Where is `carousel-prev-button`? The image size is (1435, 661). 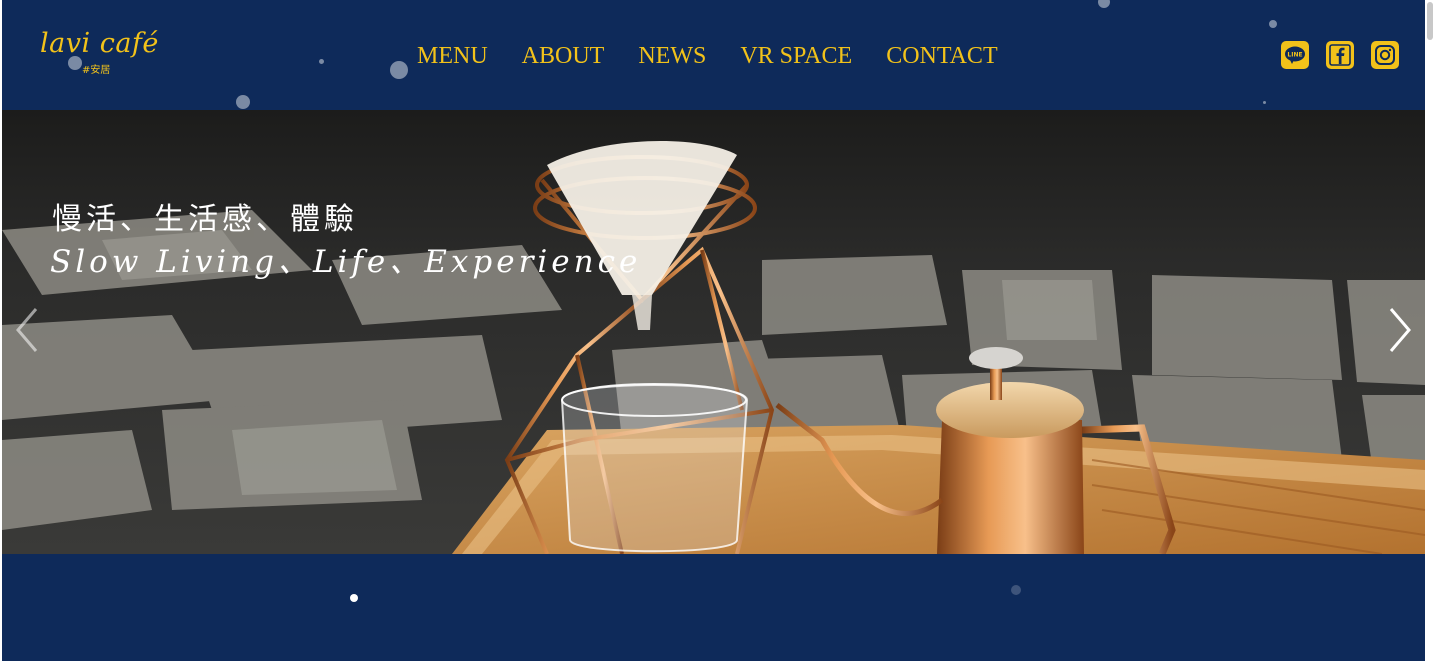
carousel-prev-button is located at coordinates (27, 330).